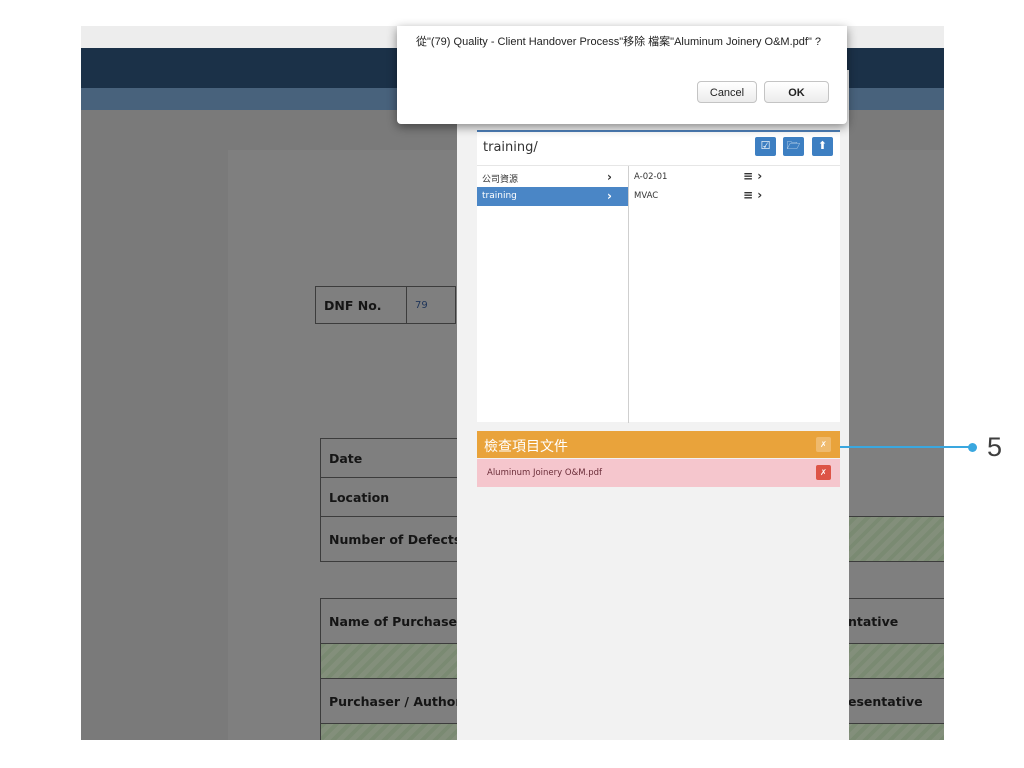 The width and height of the screenshot is (1024, 768). What do you see at coordinates (727, 92) in the screenshot?
I see `cancel-button: Cancel` at bounding box center [727, 92].